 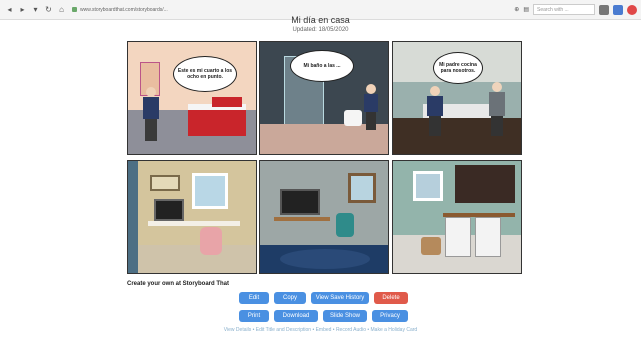 What do you see at coordinates (345, 316) in the screenshot?
I see `slide-show-button: Slide Show` at bounding box center [345, 316].